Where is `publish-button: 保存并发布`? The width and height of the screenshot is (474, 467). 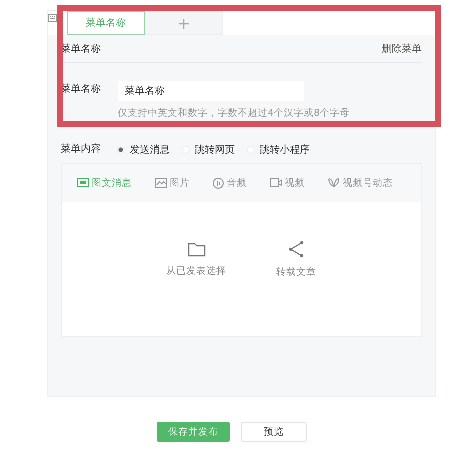 publish-button: 保存并发布 is located at coordinates (193, 432).